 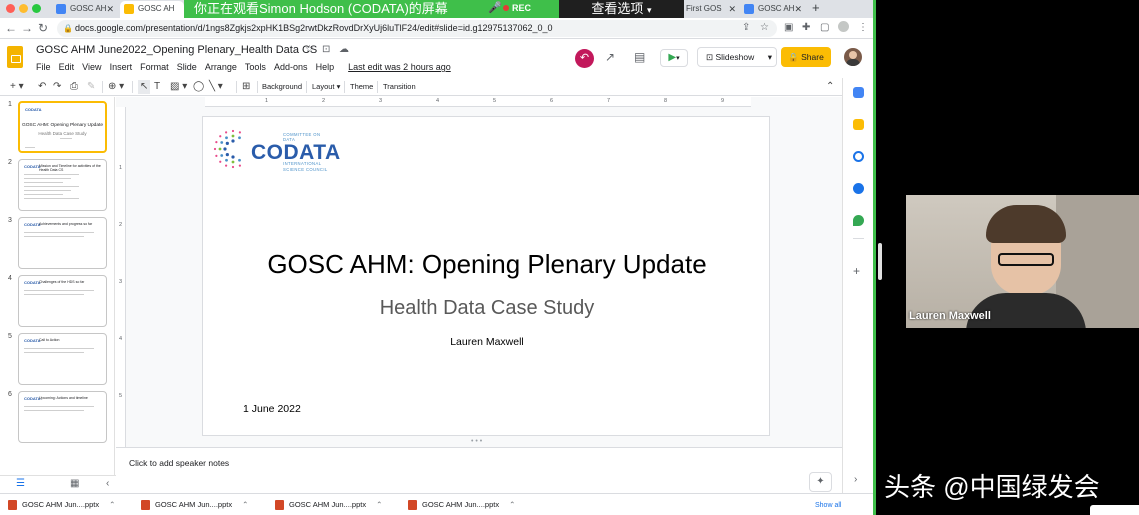 I want to click on notes-resize-handle: • • •, so click(x=476, y=441).